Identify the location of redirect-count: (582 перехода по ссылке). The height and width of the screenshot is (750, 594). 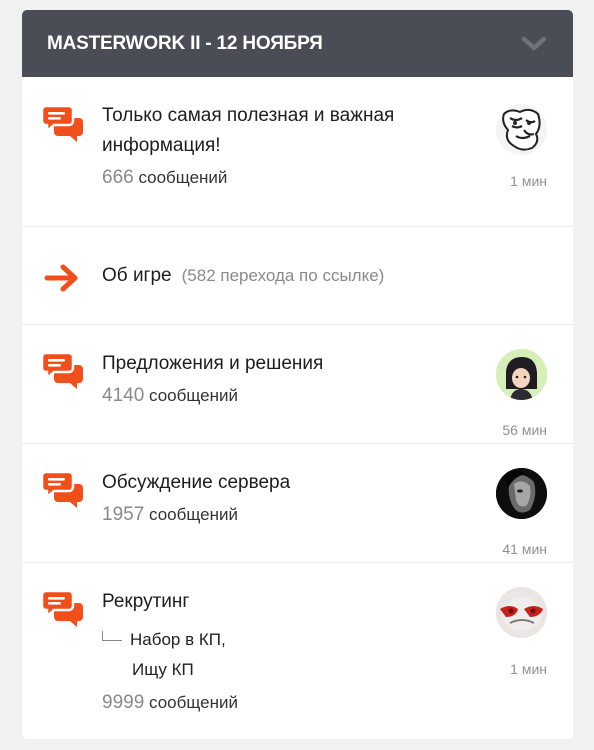
(283, 275).